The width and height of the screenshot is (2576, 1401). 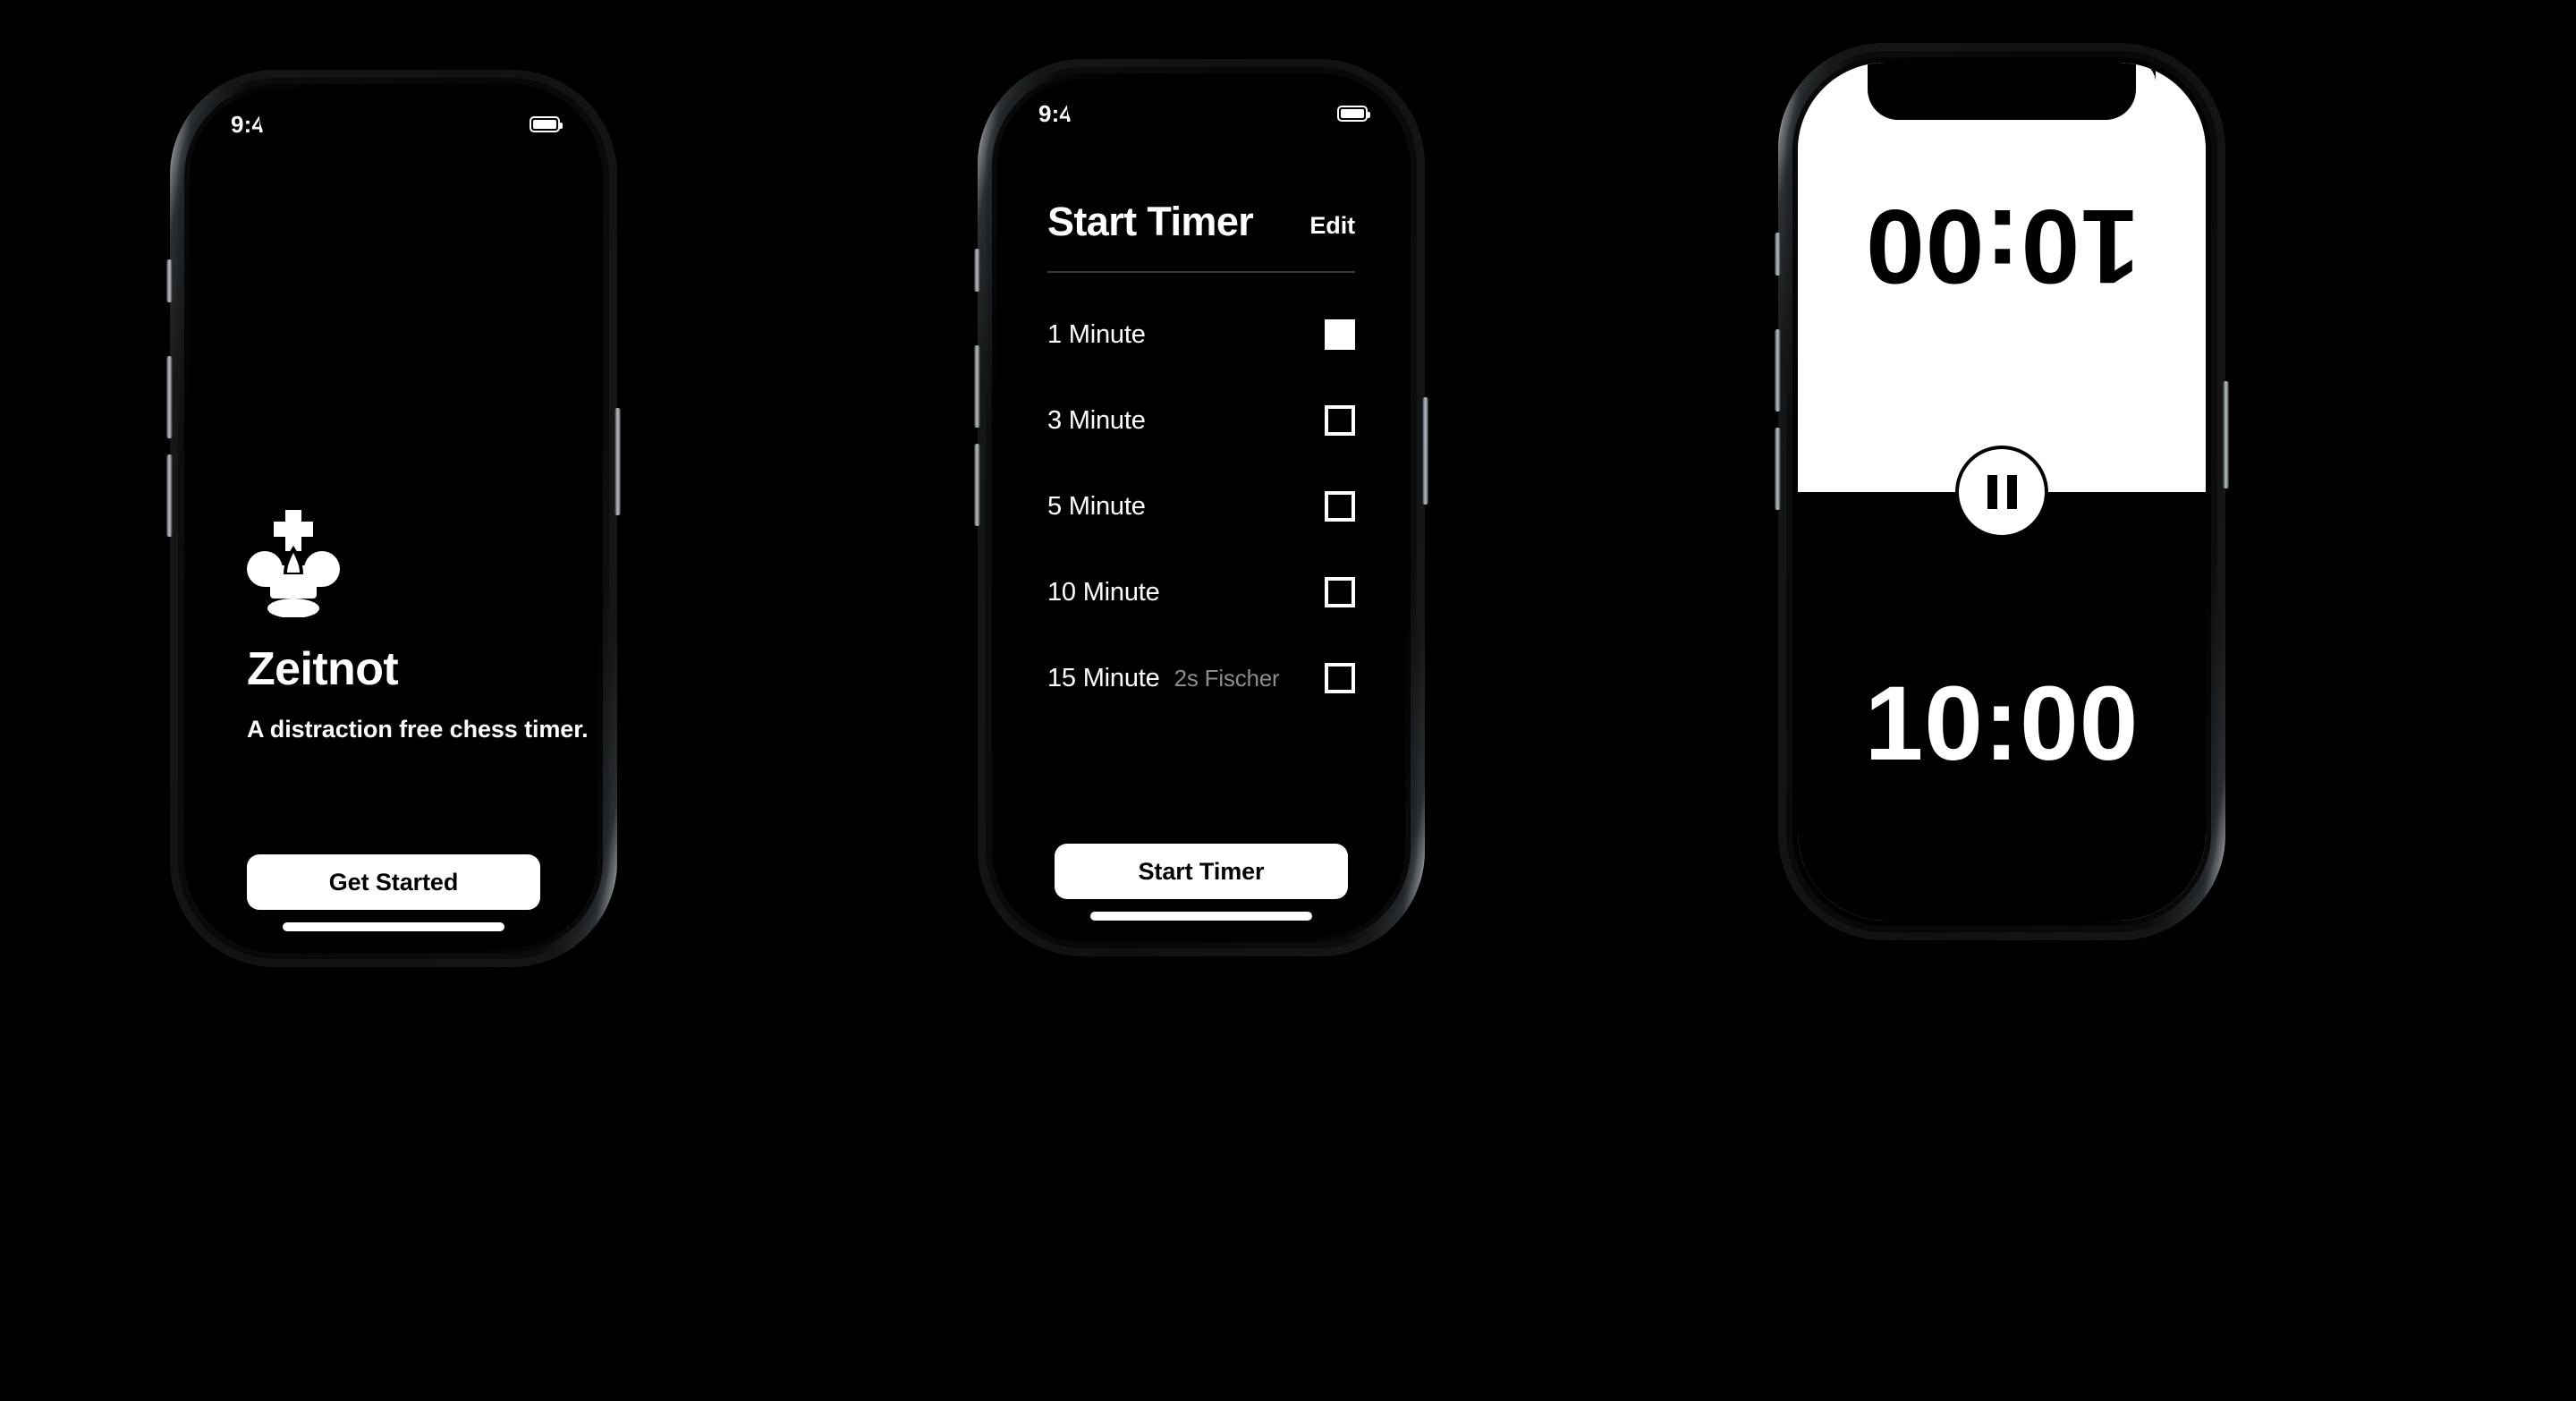 What do you see at coordinates (1096, 420) in the screenshot?
I see `timer-option-name: 3 Minute` at bounding box center [1096, 420].